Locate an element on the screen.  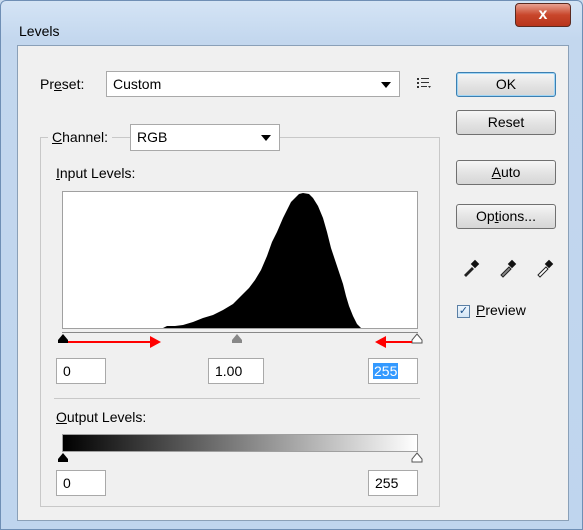
preset-options-icon is located at coordinates (424, 83).